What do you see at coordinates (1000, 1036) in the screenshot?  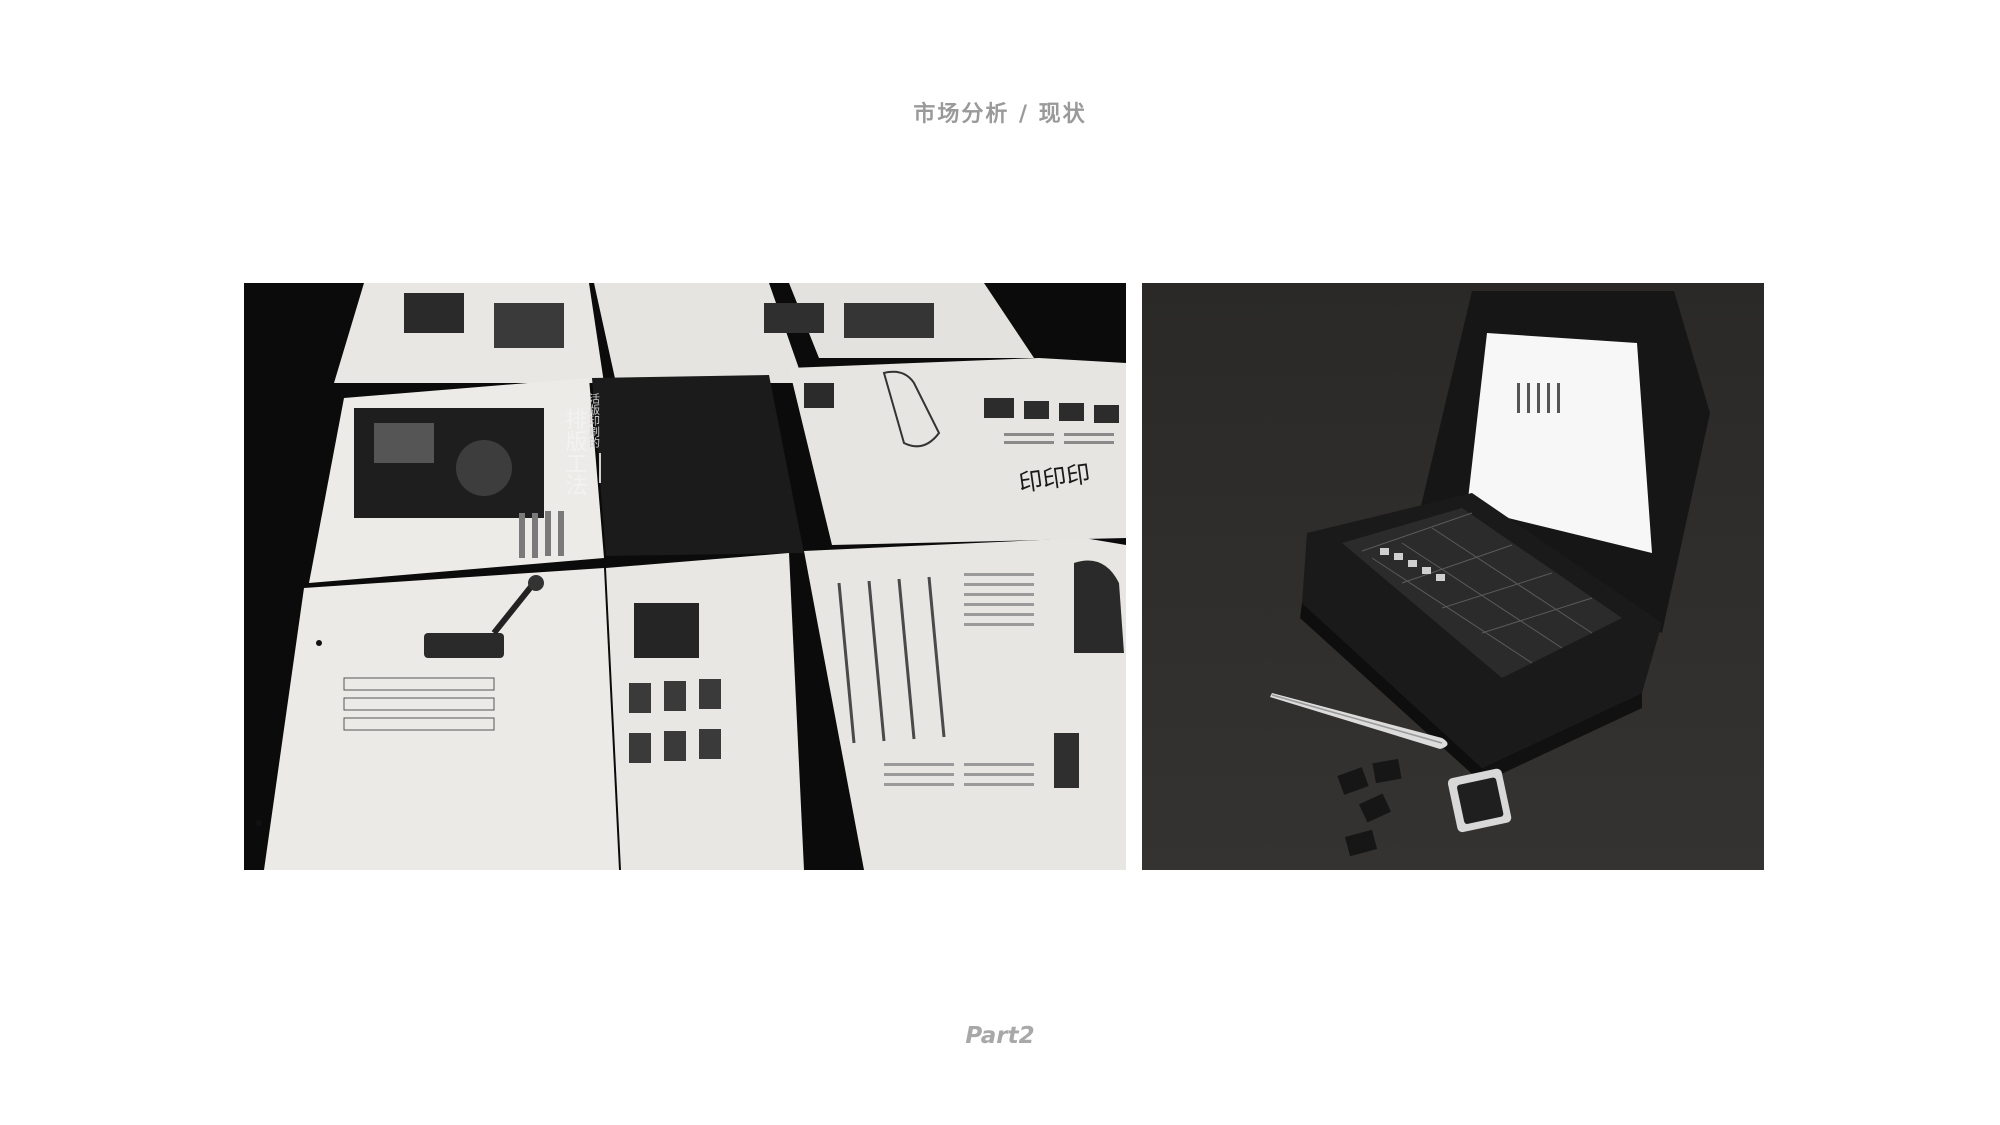 I see `part-label: Part2` at bounding box center [1000, 1036].